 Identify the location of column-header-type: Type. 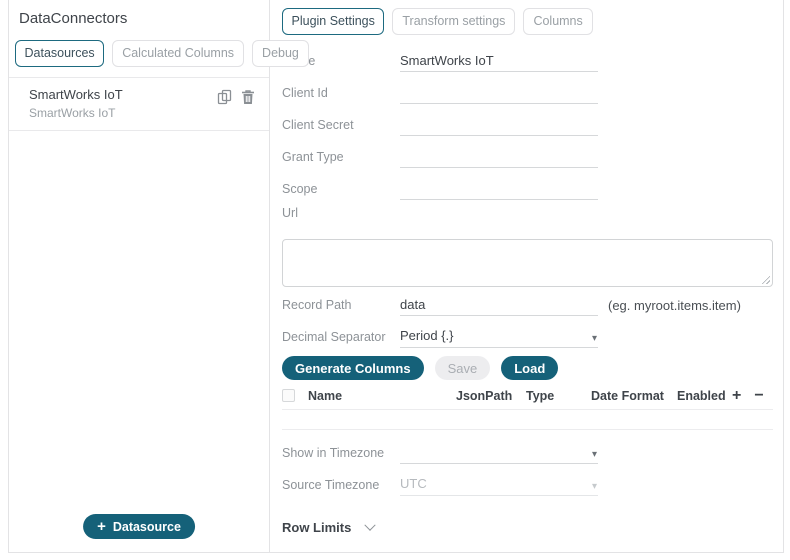
(540, 395).